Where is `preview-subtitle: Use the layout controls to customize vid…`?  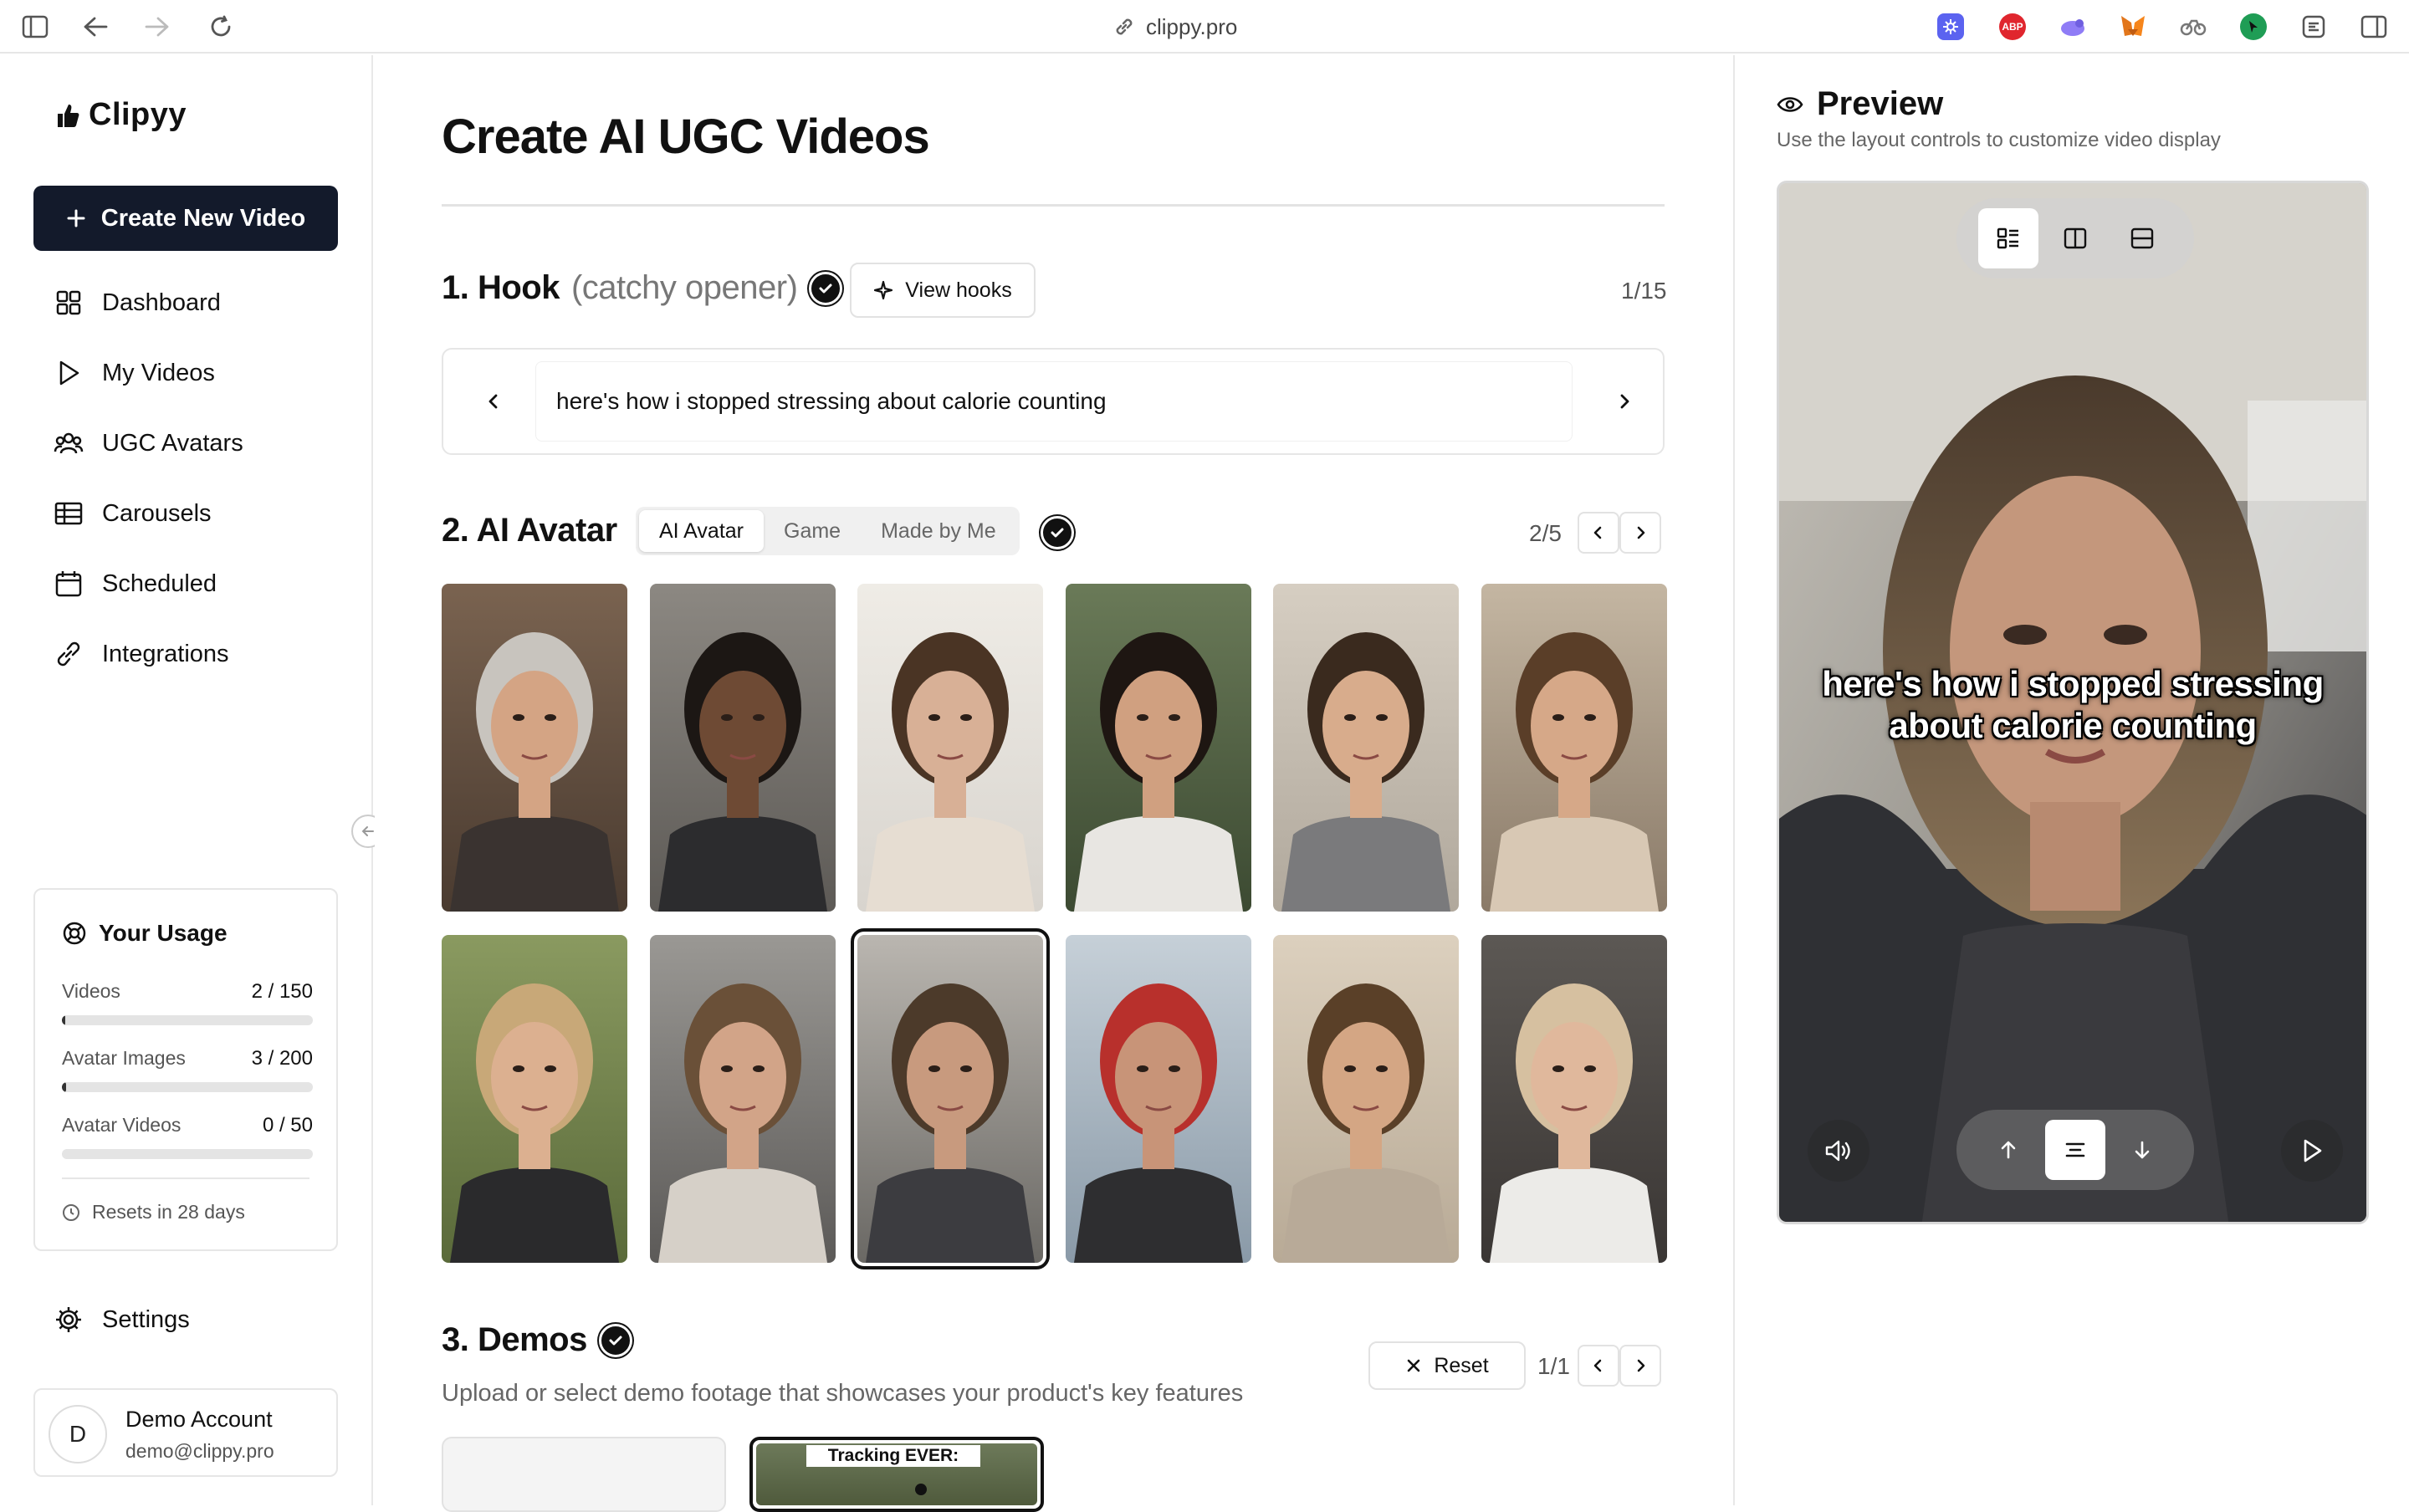 preview-subtitle: Use the layout controls to customize vid… is located at coordinates (1999, 140).